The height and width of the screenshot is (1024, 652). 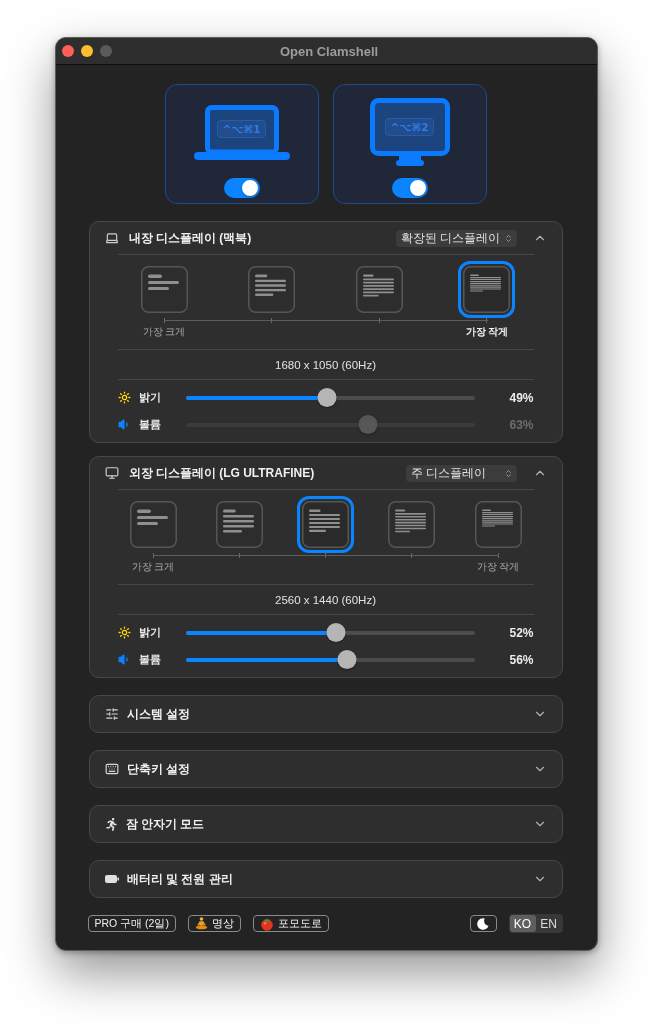 I want to click on settings-section: 단축키 설정, so click(x=325, y=769).